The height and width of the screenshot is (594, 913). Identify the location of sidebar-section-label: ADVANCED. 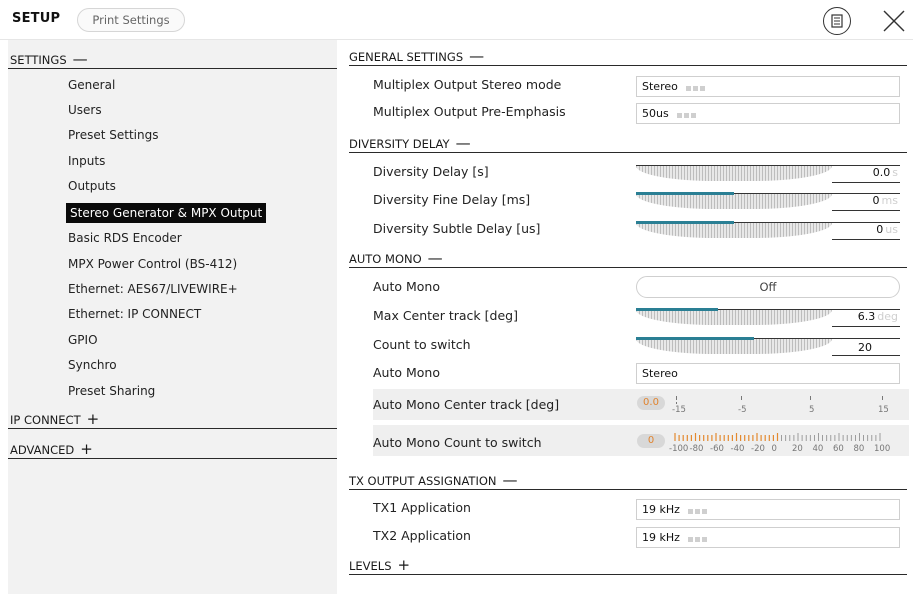
(42, 450).